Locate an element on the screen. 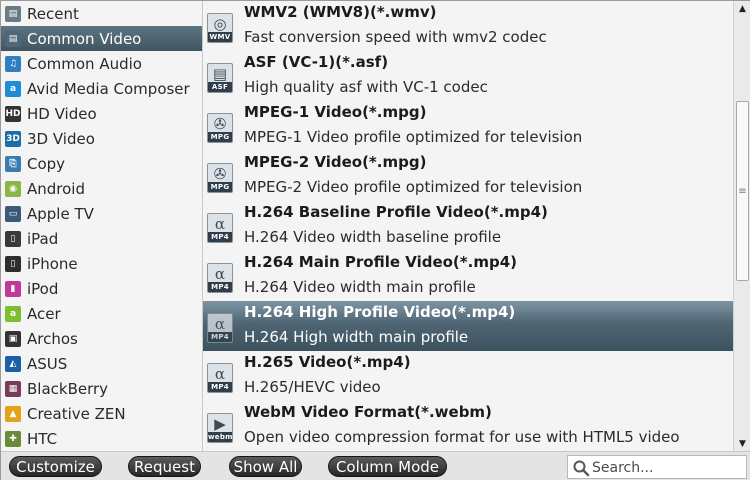 The height and width of the screenshot is (480, 750). hd-icon: HD is located at coordinates (13, 113).